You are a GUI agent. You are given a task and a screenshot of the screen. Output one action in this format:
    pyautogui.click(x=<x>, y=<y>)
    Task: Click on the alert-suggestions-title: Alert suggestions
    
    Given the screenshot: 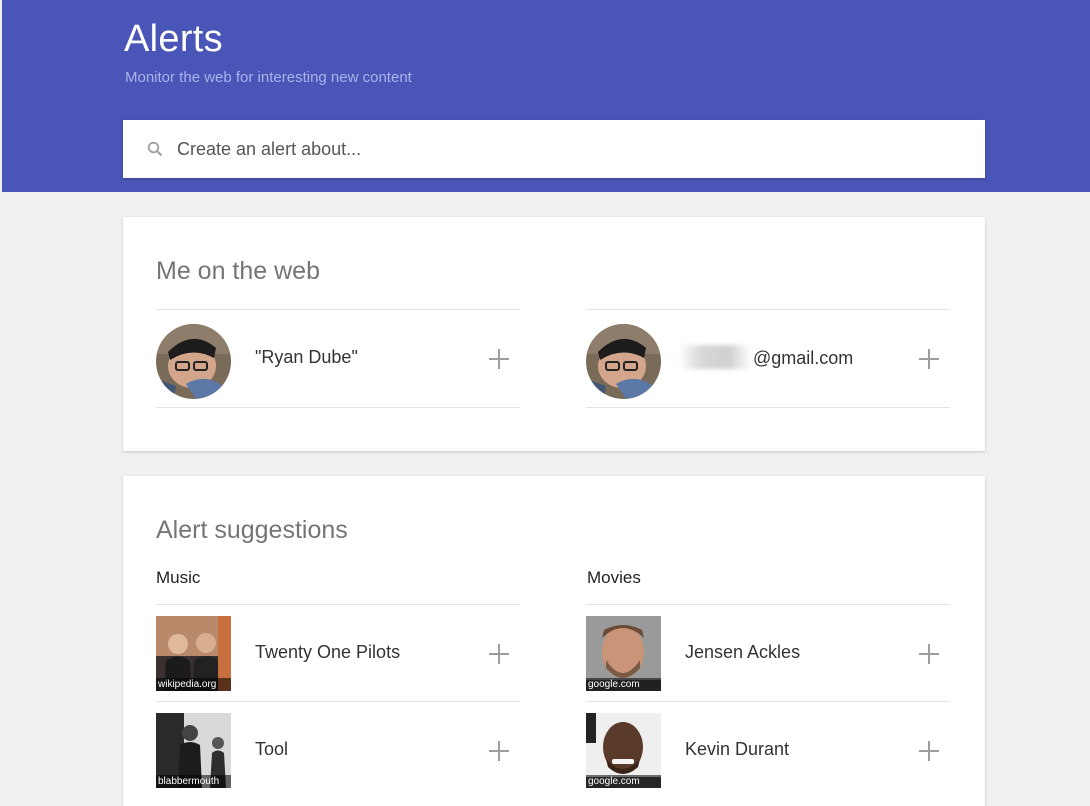 What is the action you would take?
    pyautogui.click(x=252, y=530)
    